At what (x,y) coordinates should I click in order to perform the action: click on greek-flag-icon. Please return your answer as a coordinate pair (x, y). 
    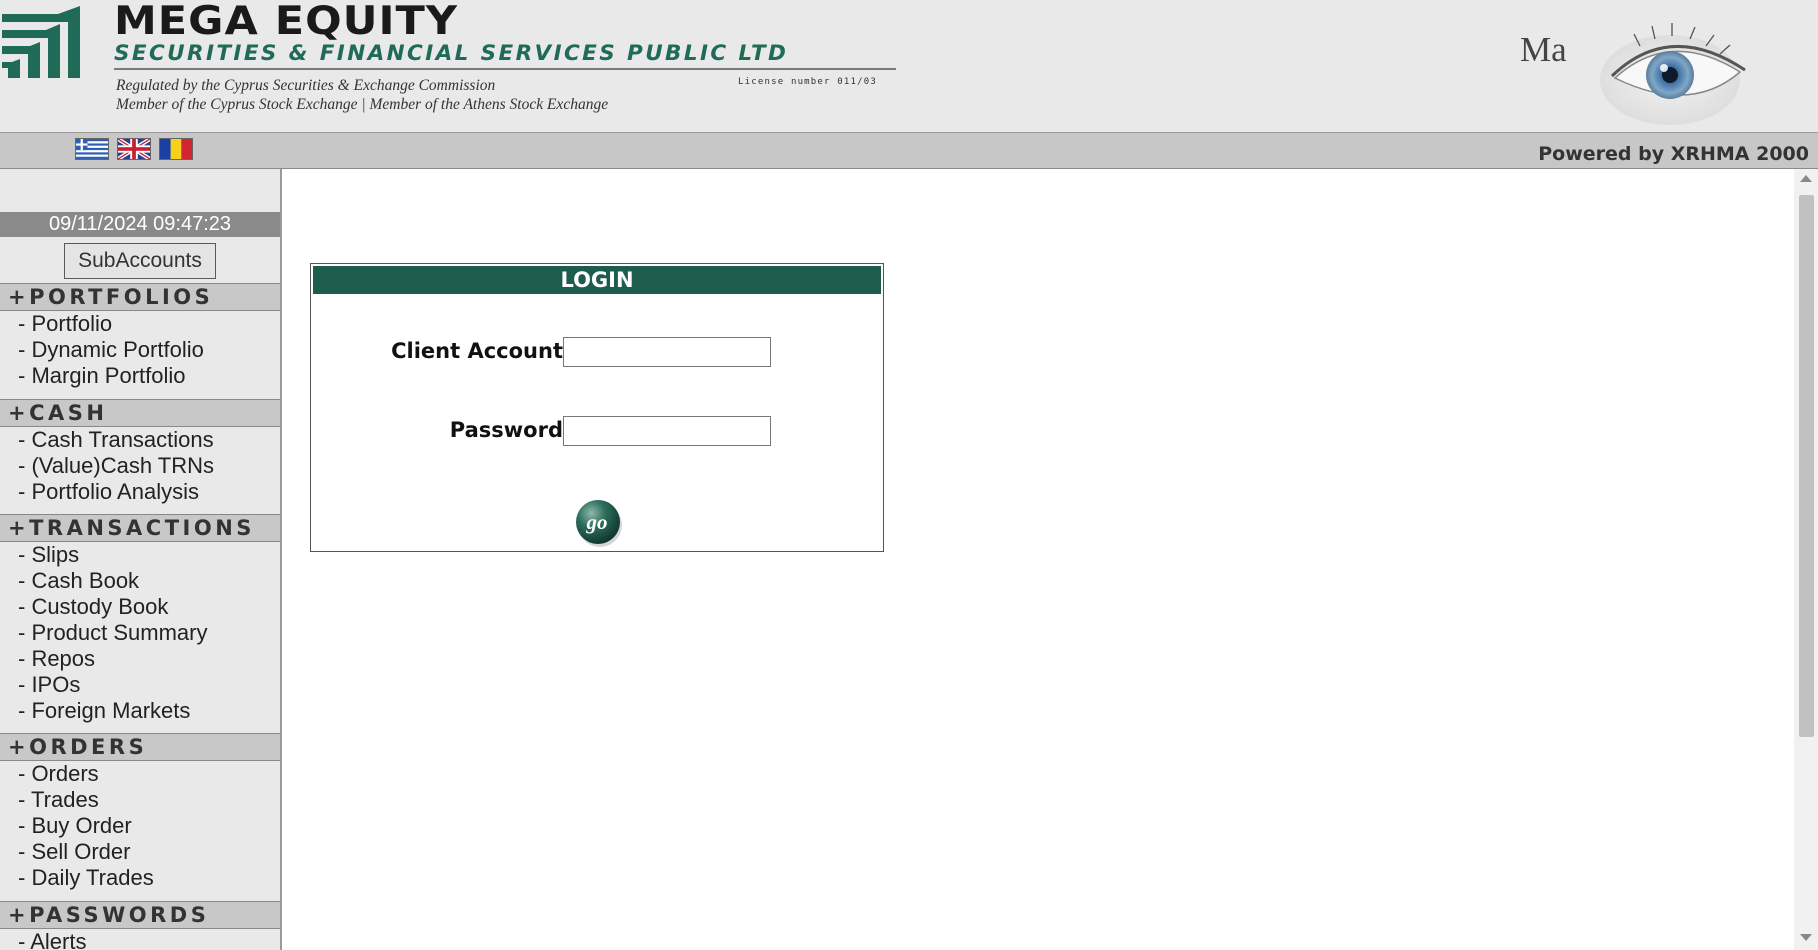
    Looking at the image, I should click on (92, 149).